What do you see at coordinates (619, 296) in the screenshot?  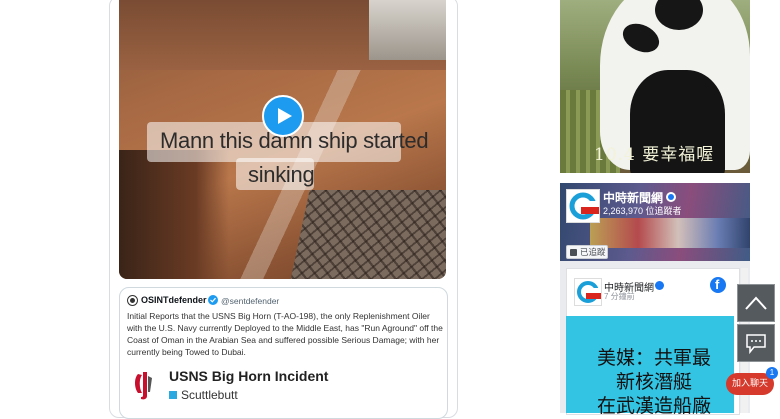 I see `facebook-post-time: 7 分鐘前` at bounding box center [619, 296].